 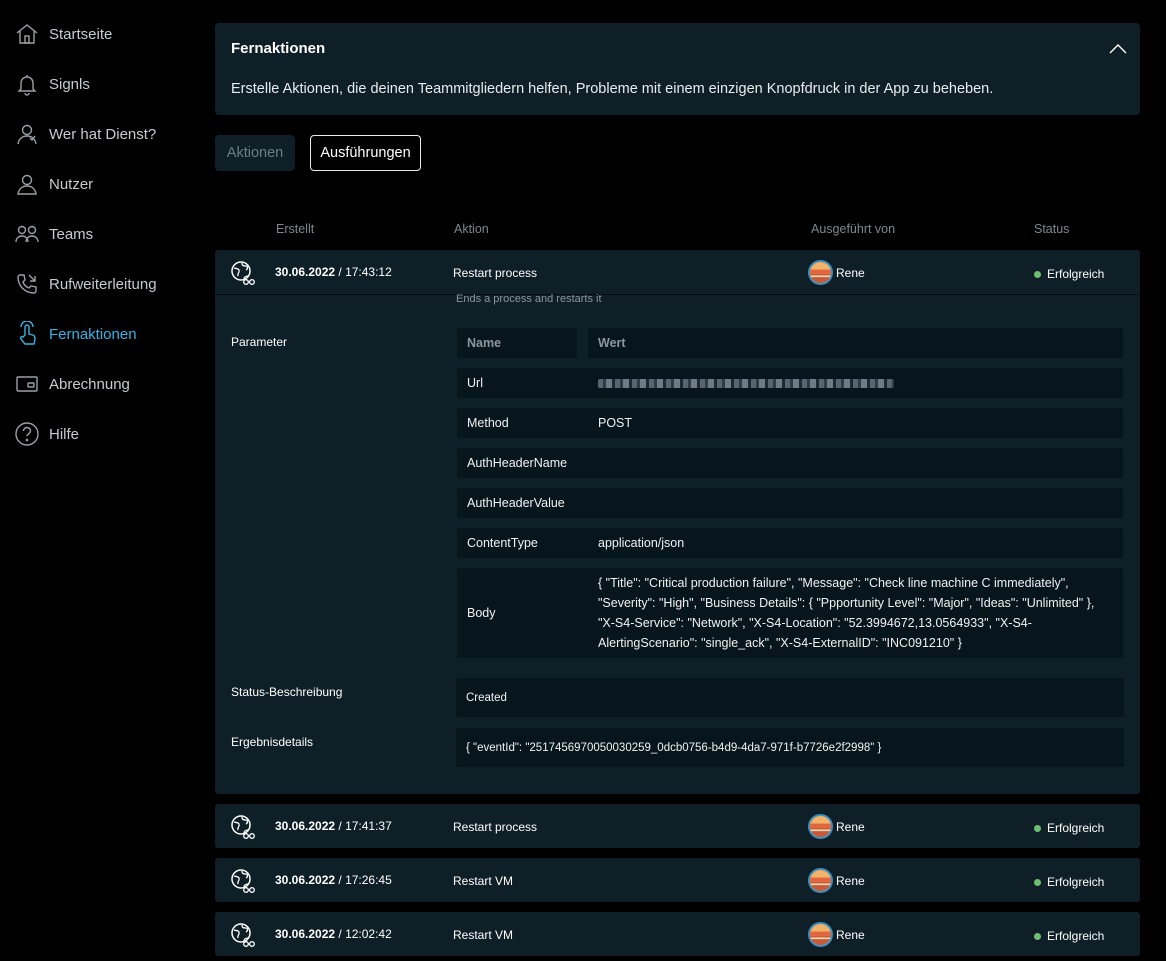 I want to click on sidebar-item-label: Nutzer, so click(x=71, y=184).